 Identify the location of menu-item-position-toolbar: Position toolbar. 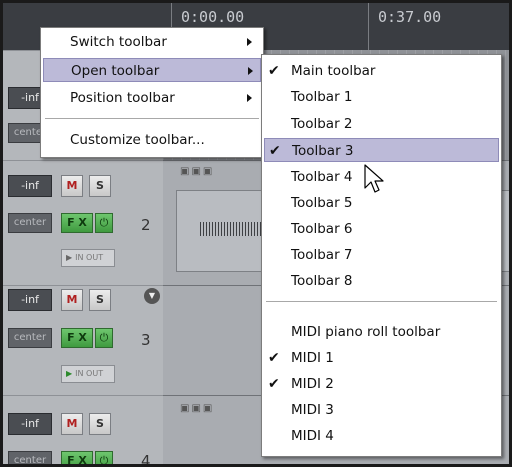
(152, 98).